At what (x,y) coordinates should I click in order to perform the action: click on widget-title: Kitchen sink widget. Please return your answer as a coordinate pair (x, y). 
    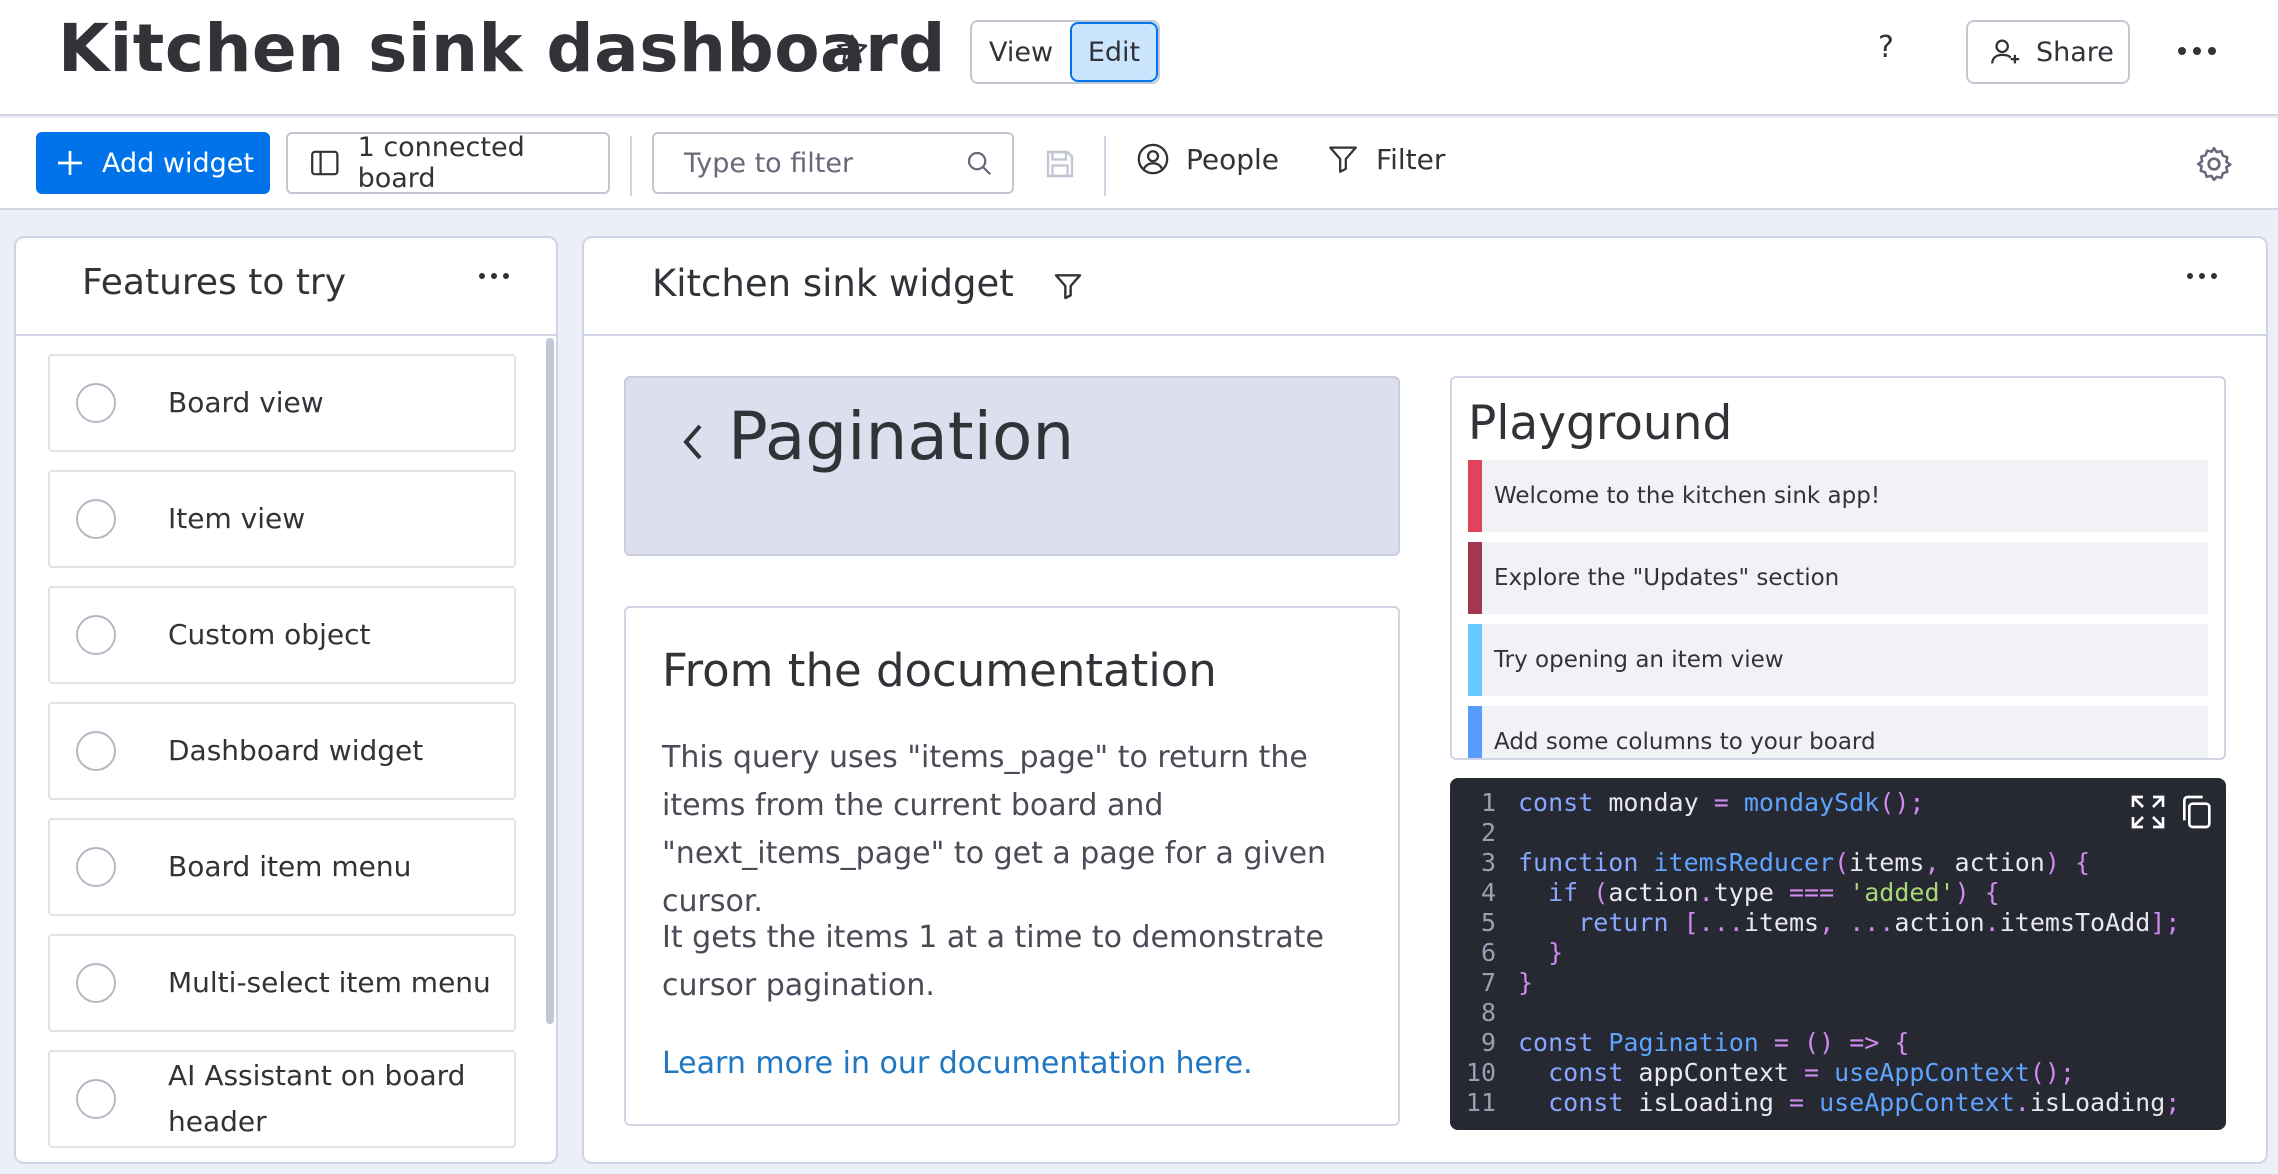
    Looking at the image, I should click on (833, 283).